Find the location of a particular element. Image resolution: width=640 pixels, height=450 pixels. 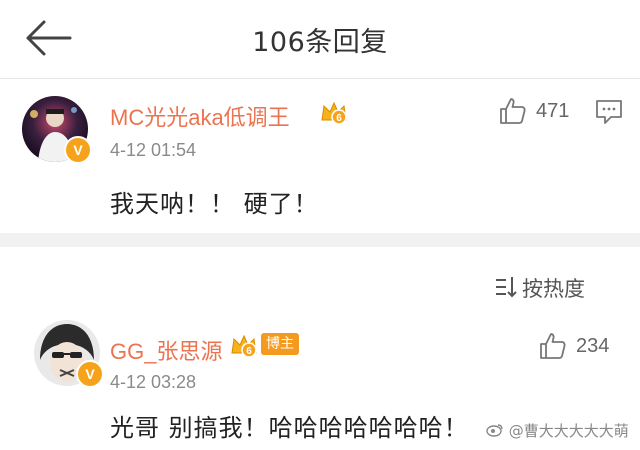

like-button: 471 is located at coordinates (538, 112).